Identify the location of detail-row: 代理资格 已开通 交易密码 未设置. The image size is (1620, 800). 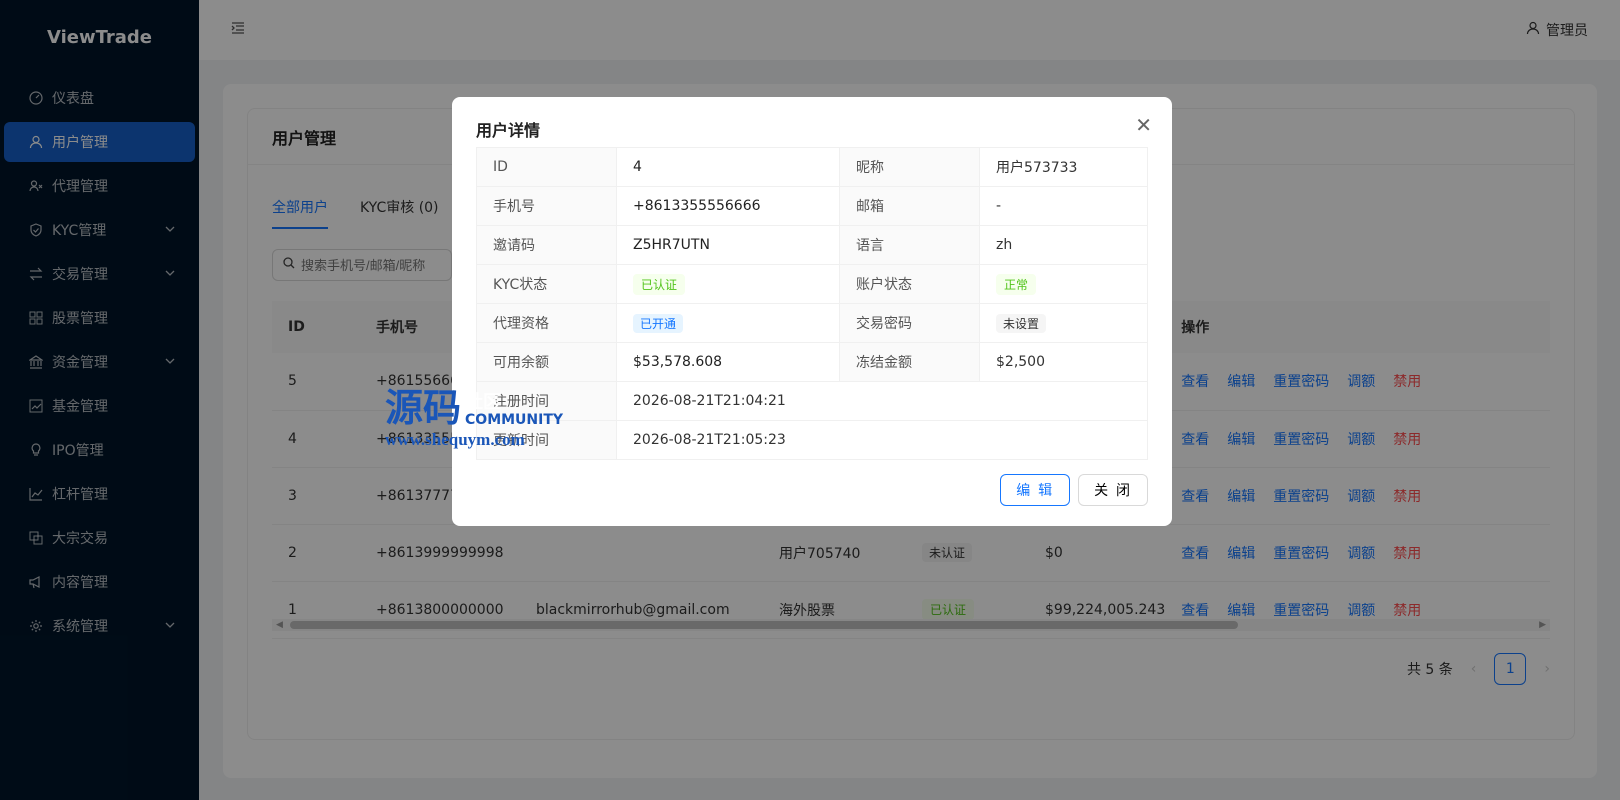
(812, 323).